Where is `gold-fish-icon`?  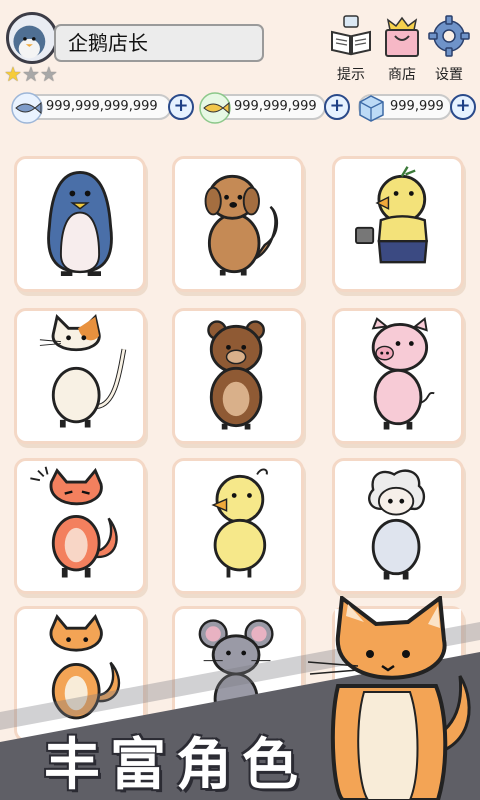
gold-fish-icon is located at coordinates (215, 108).